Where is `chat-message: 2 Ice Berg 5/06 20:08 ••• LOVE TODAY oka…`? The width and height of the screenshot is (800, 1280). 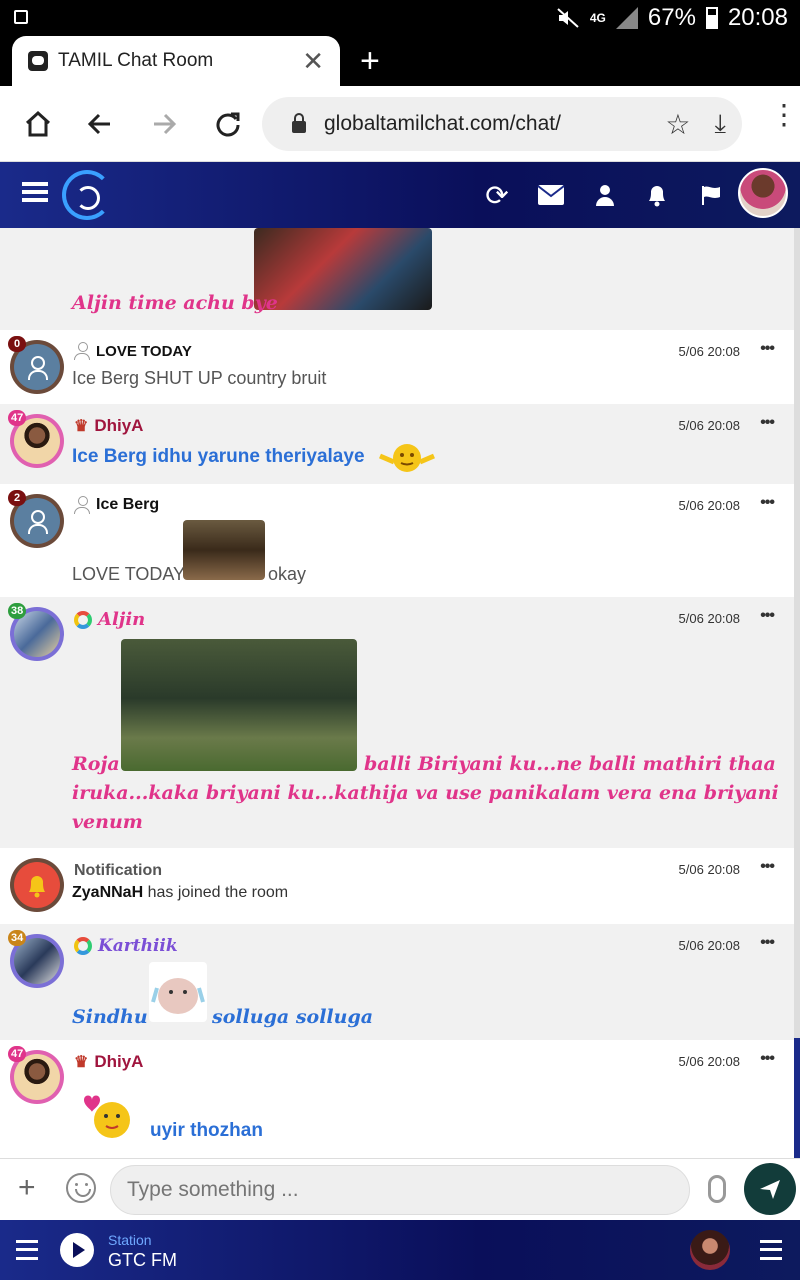 chat-message: 2 Ice Berg 5/06 20:08 ••• LOVE TODAY oka… is located at coordinates (397, 540).